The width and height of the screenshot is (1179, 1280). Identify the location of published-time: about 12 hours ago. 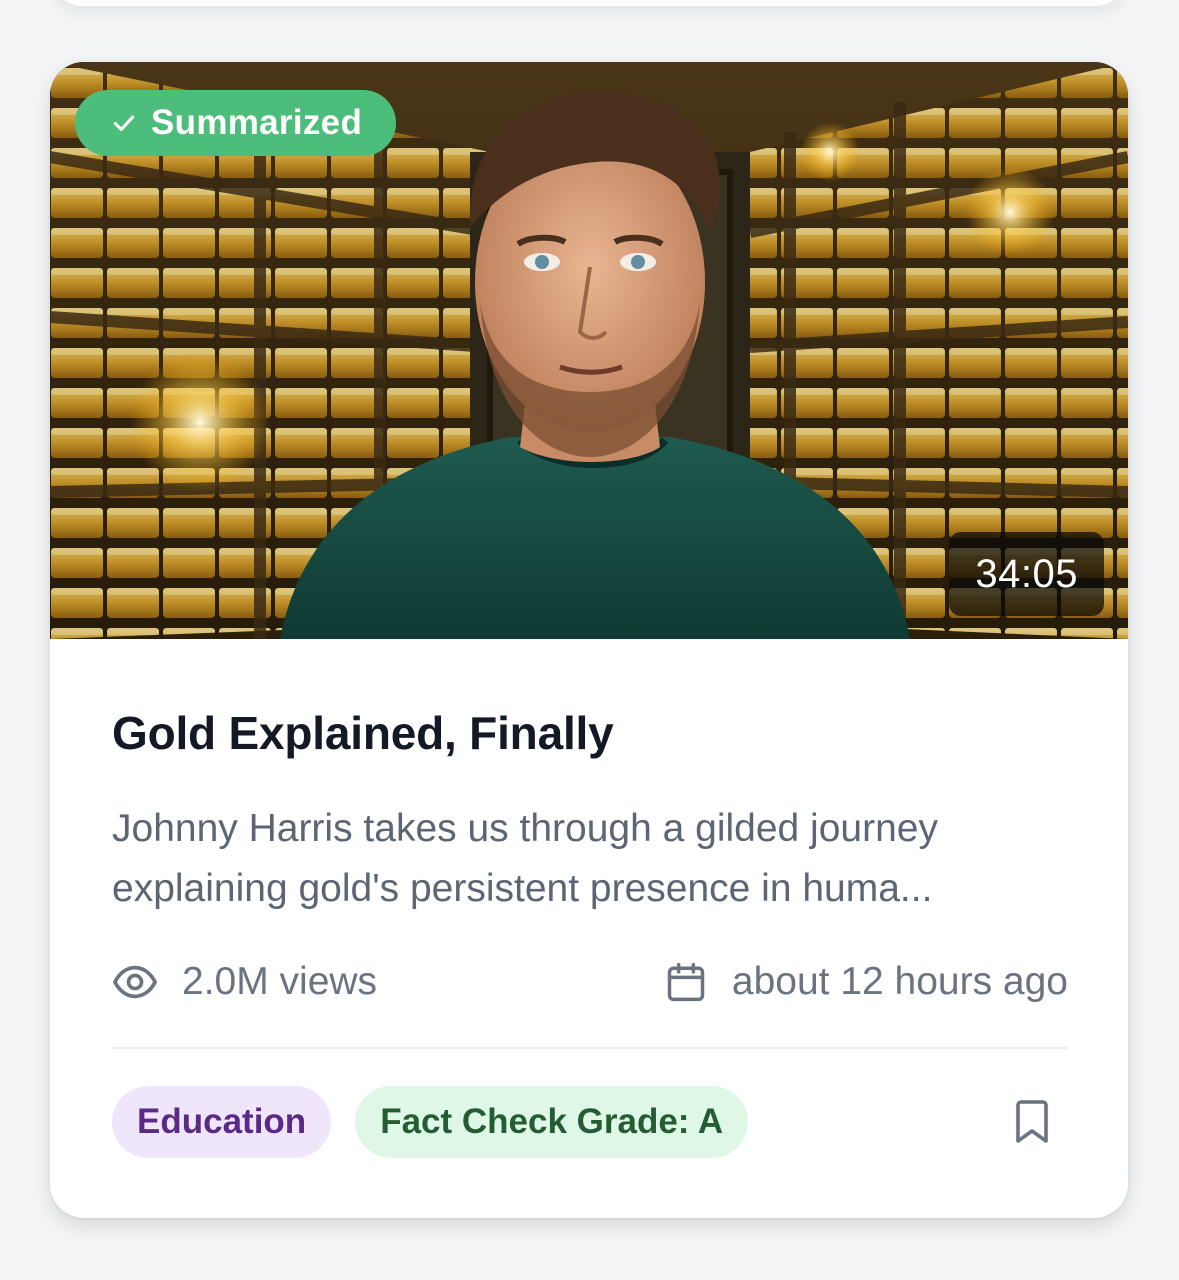
(899, 981).